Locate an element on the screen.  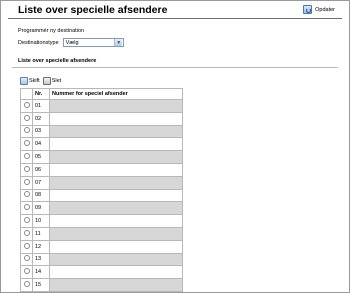
table-row: 10 is located at coordinates (101, 221).